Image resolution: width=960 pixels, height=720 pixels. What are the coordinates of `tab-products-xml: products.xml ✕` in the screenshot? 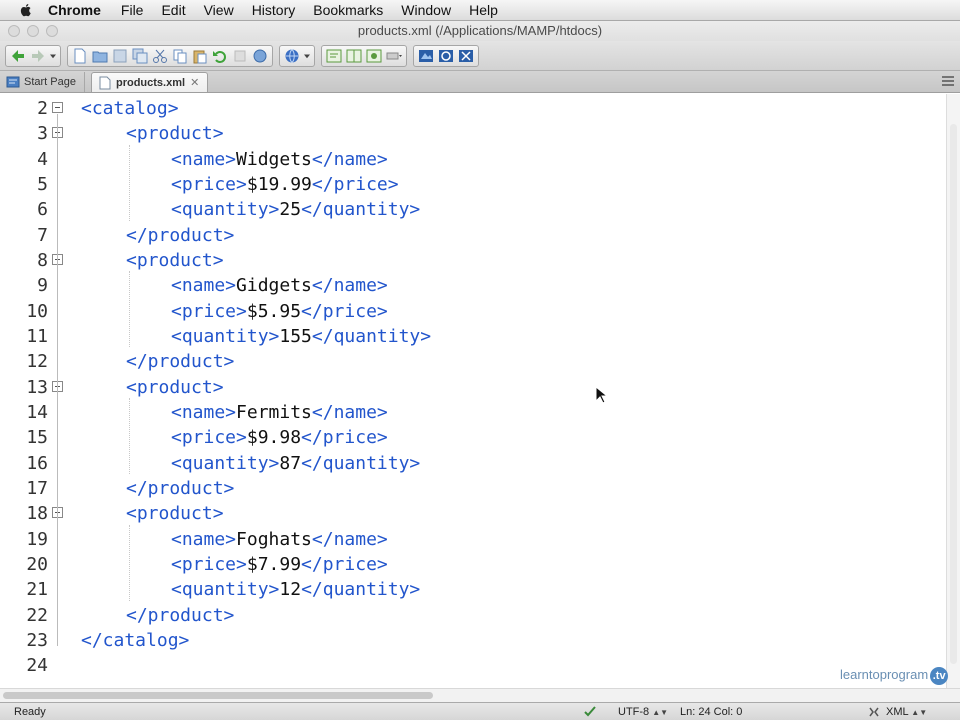 It's located at (149, 82).